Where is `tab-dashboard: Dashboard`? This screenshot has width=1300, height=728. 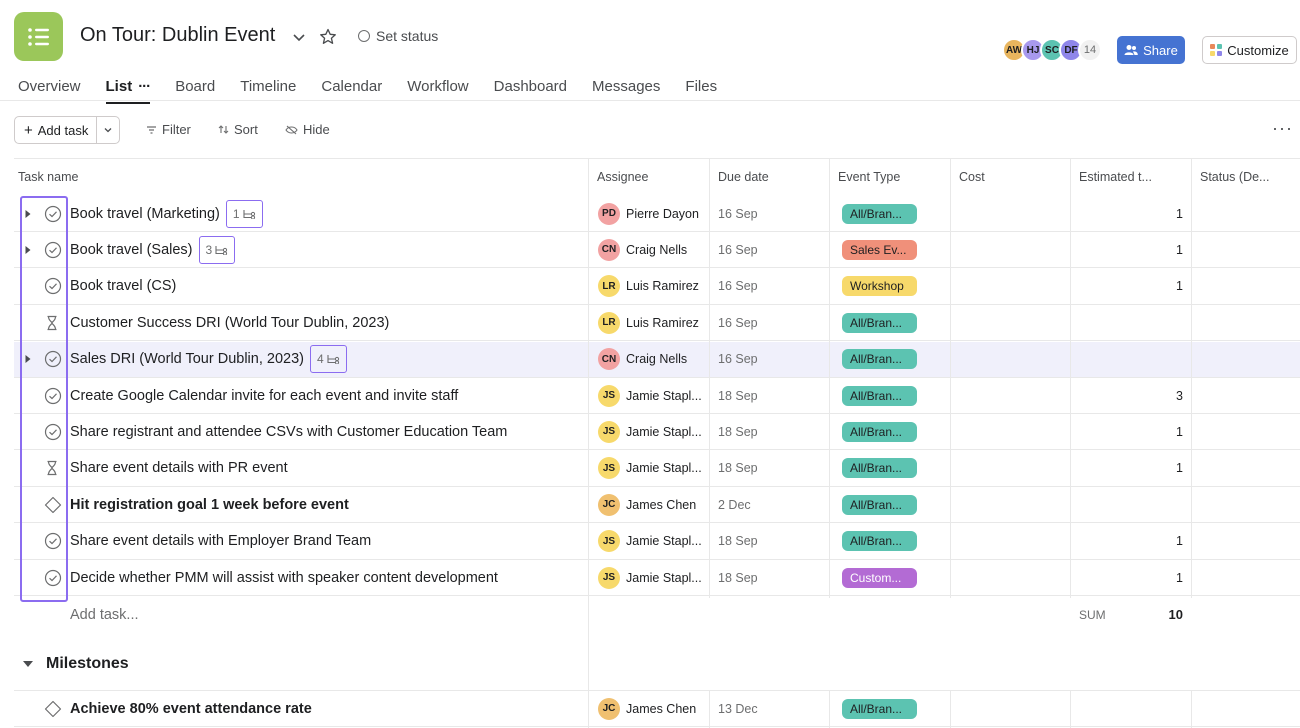 tab-dashboard: Dashboard is located at coordinates (530, 89).